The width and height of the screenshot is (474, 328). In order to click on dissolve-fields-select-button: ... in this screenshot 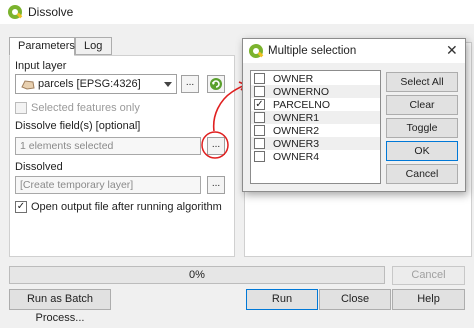, I will do `click(216, 146)`.